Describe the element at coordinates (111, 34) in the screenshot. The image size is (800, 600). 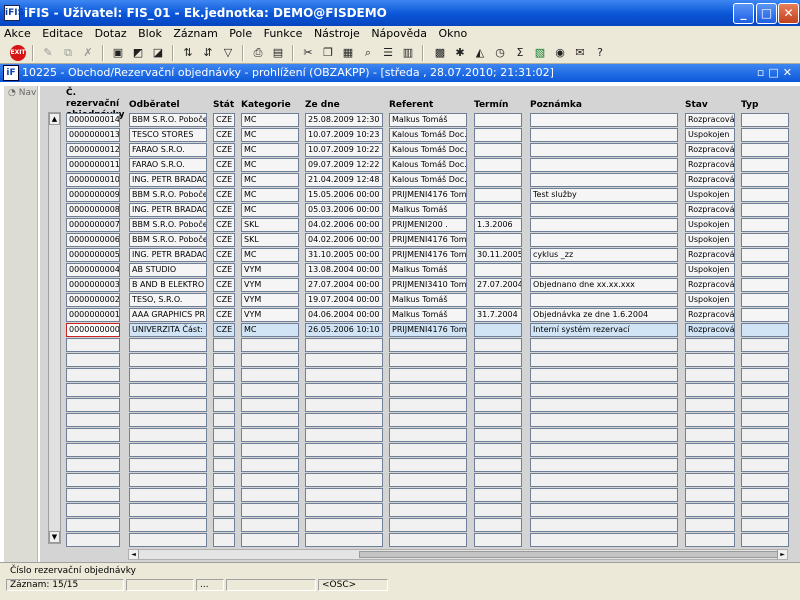
I see `menu-dotaz: Dotaz` at that location.